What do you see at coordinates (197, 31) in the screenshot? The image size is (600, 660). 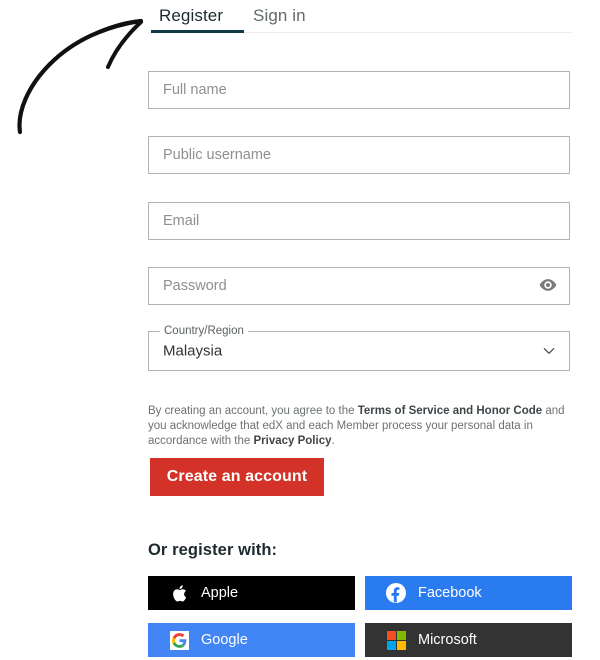 I see `active-tab-indicator` at bounding box center [197, 31].